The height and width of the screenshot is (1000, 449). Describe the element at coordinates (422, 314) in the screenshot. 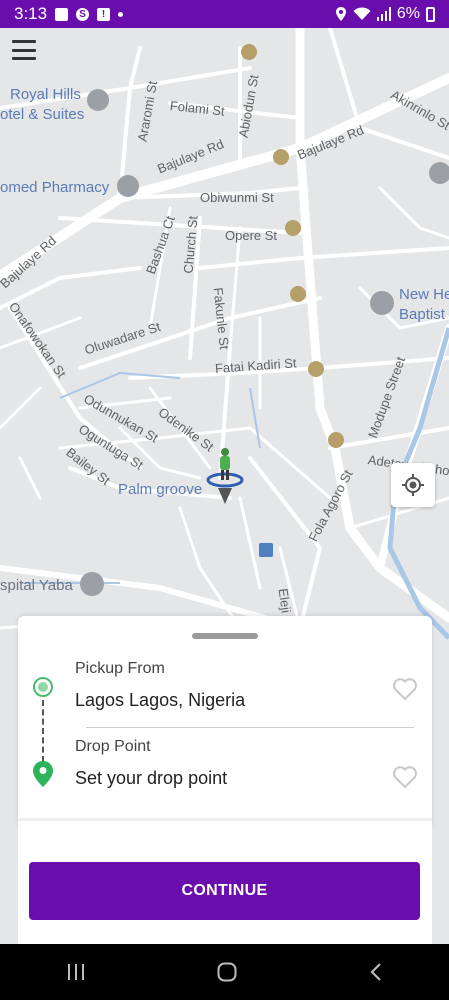

I see `poi-label: Baptist` at that location.